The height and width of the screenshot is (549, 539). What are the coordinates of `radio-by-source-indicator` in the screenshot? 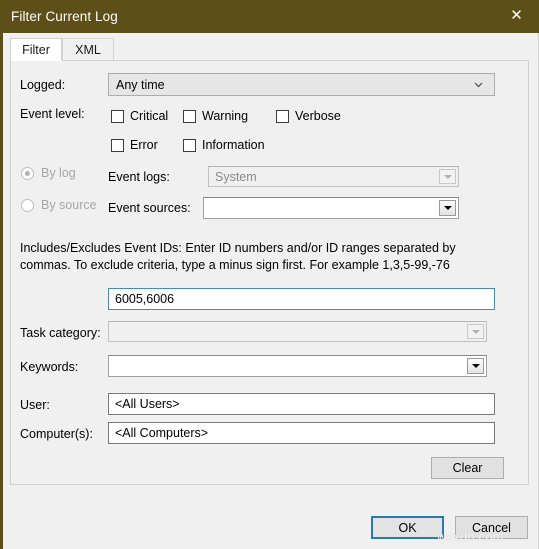 It's located at (27, 205).